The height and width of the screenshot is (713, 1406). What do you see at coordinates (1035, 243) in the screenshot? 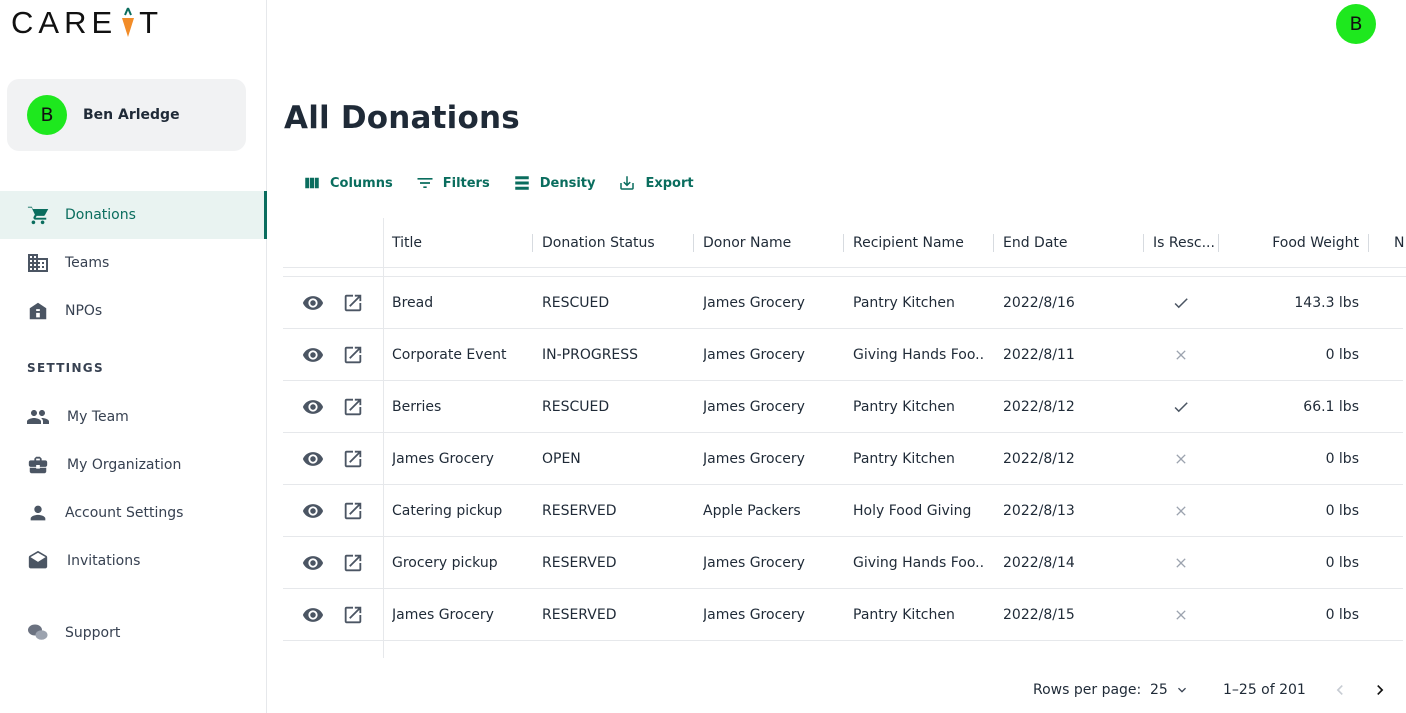
I see `column-end-date-label: End Date` at bounding box center [1035, 243].